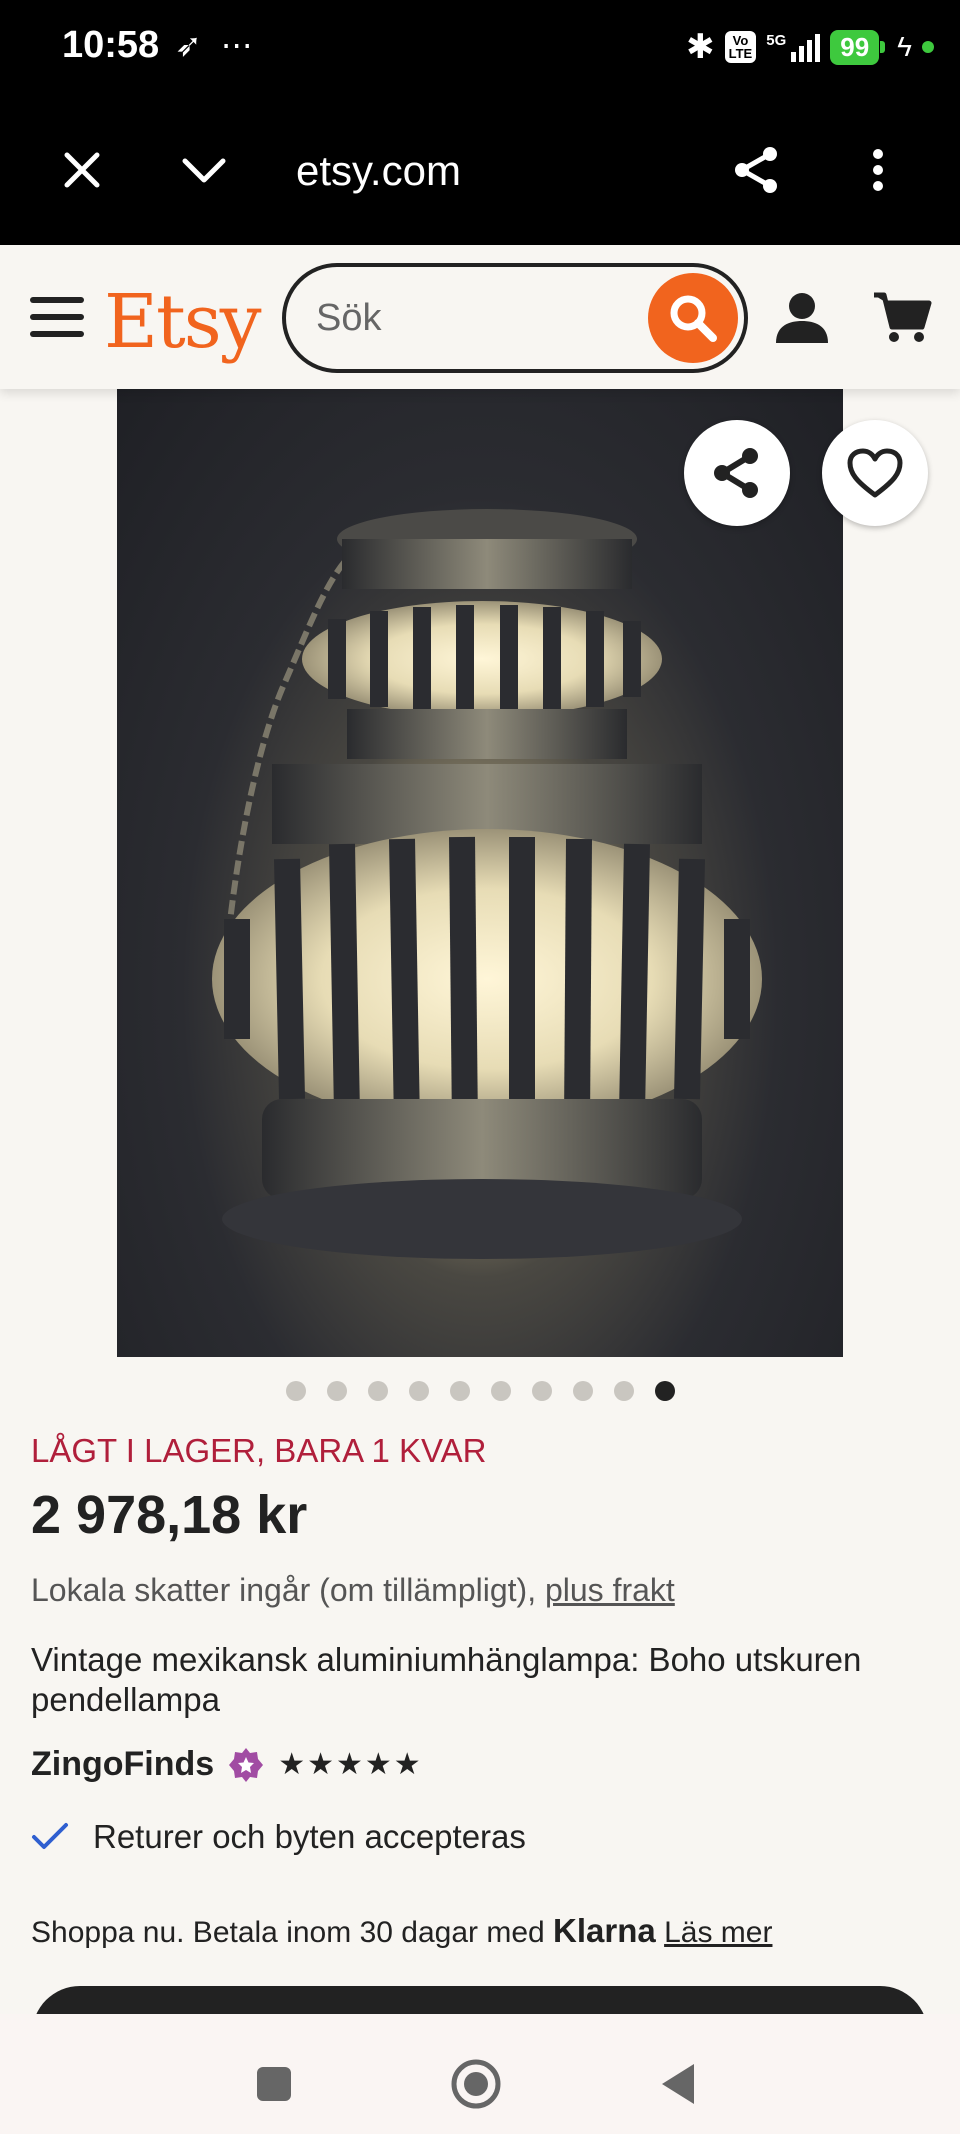 Image resolution: width=960 pixels, height=2134 pixels. What do you see at coordinates (188, 45) in the screenshot?
I see `arrow-notification-icon: ➶` at bounding box center [188, 45].